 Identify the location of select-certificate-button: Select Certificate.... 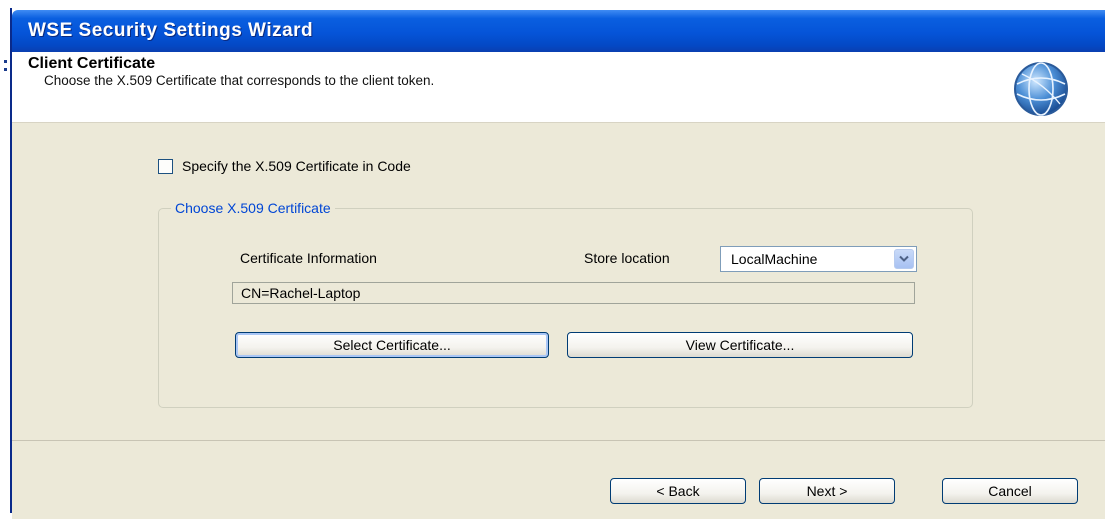
(392, 345).